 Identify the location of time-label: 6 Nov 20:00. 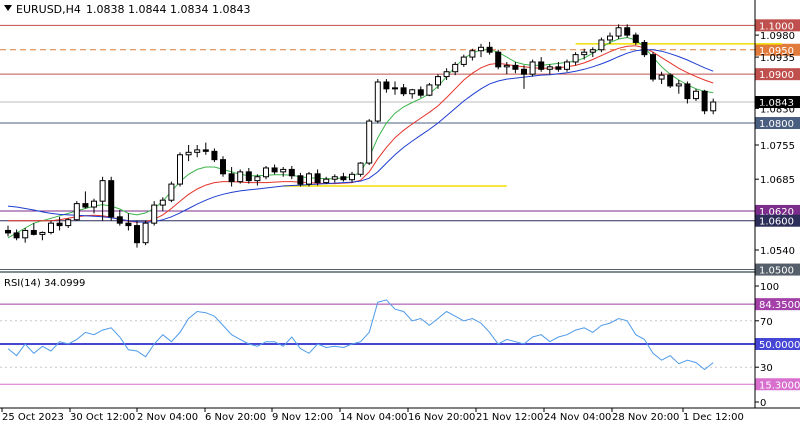
(235, 417).